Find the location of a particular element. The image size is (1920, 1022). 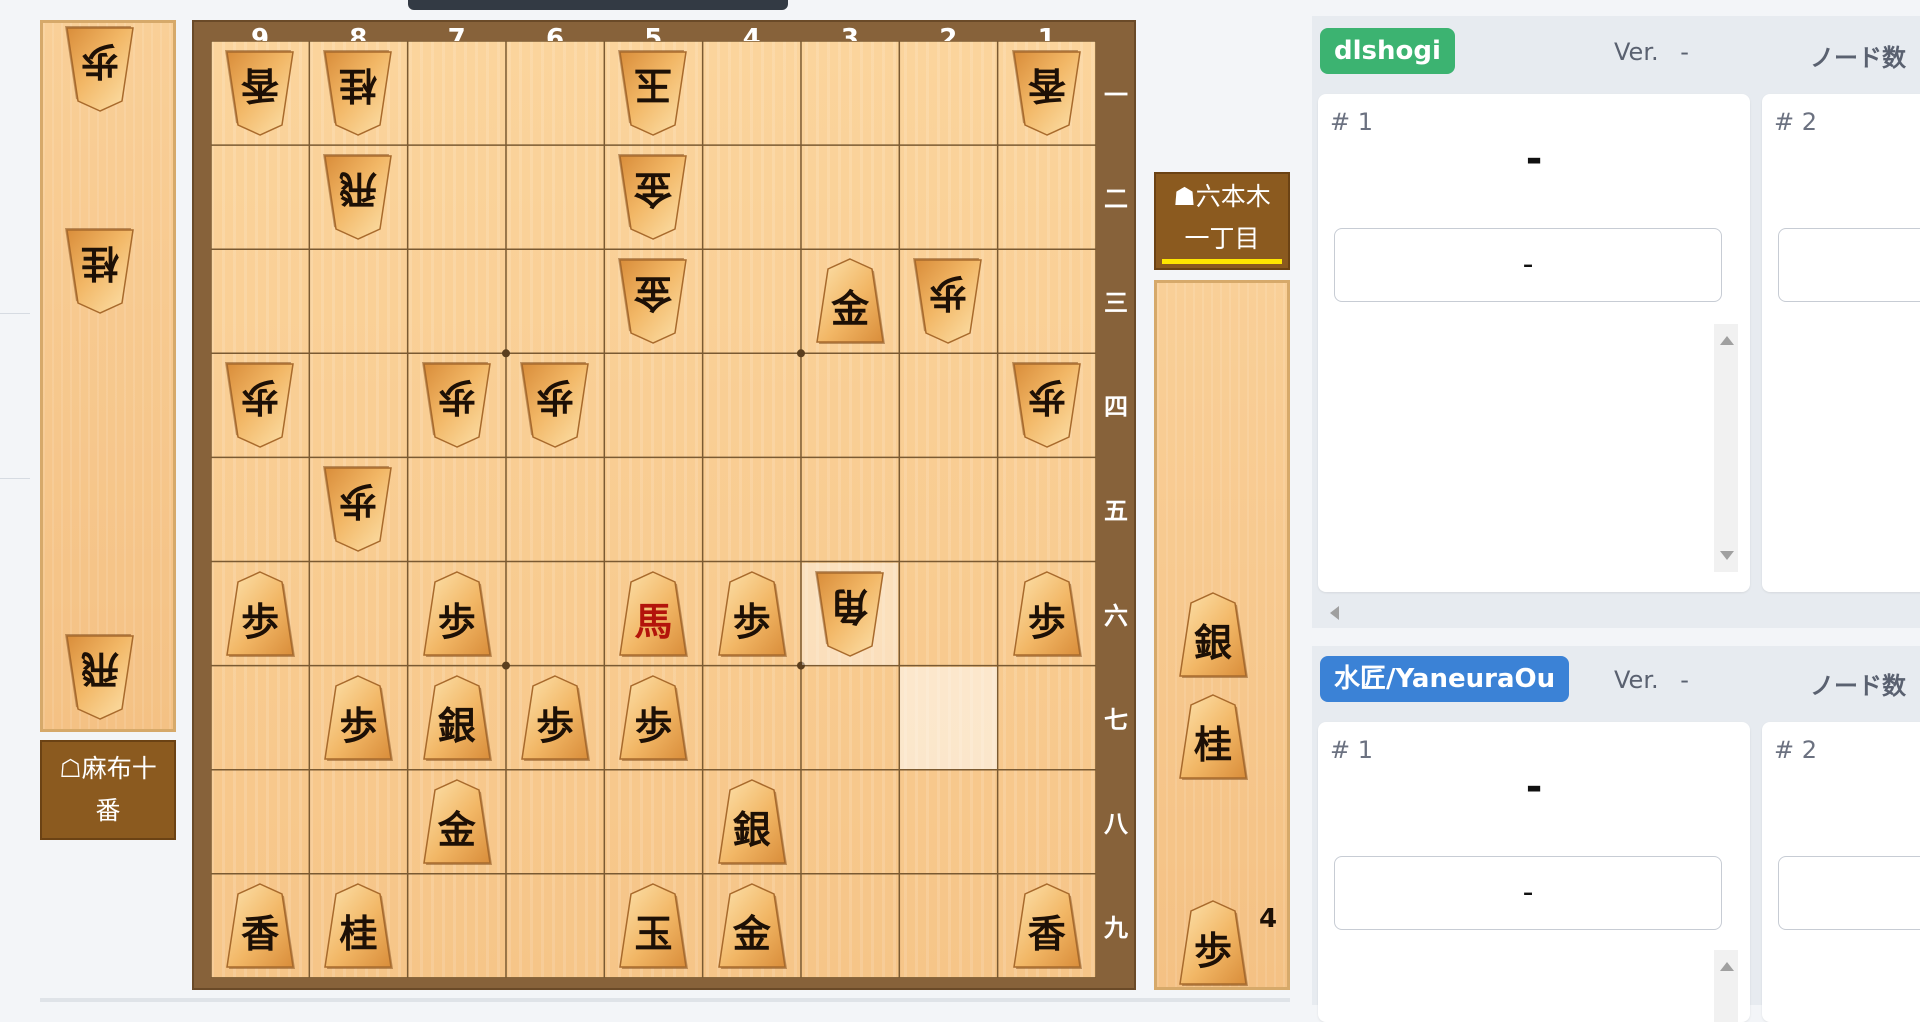

engine-section-2: 水匠/YaneuraOu Ver. - ノード数 # 1 - - # 2 is located at coordinates (1616, 834).